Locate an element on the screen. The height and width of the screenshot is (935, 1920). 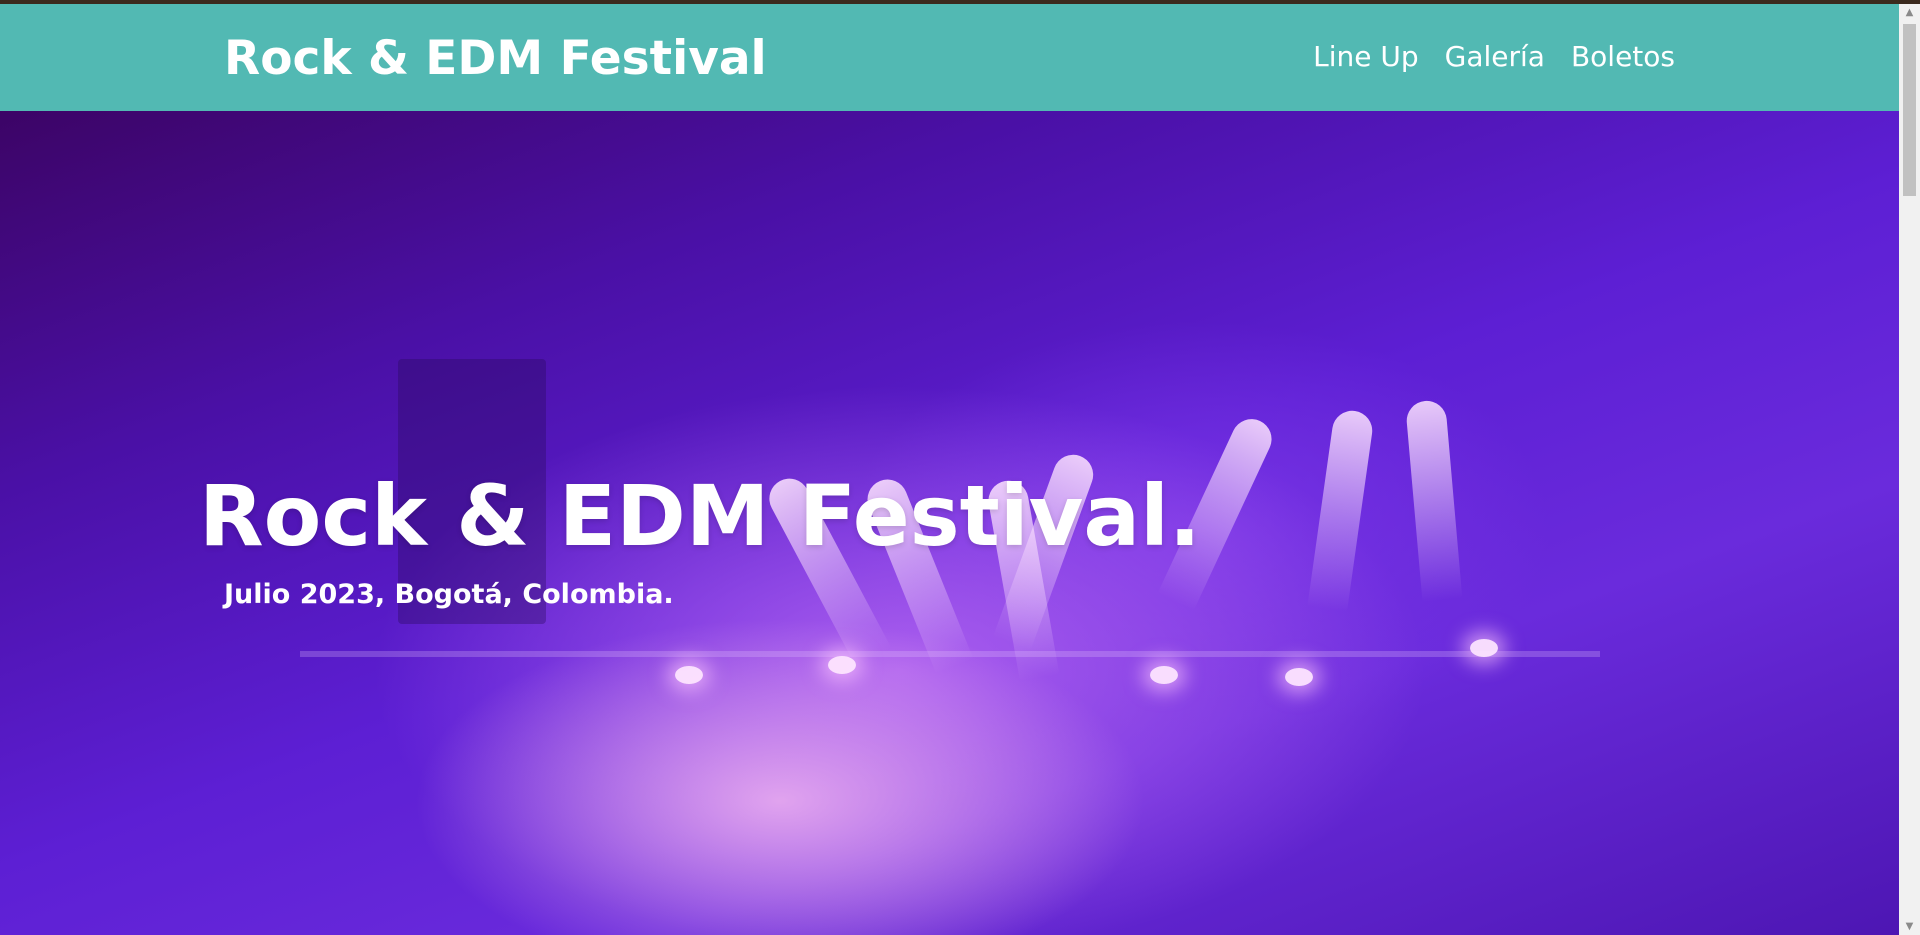
main-nav: Line Up Galería Boletos is located at coordinates (1494, 56).